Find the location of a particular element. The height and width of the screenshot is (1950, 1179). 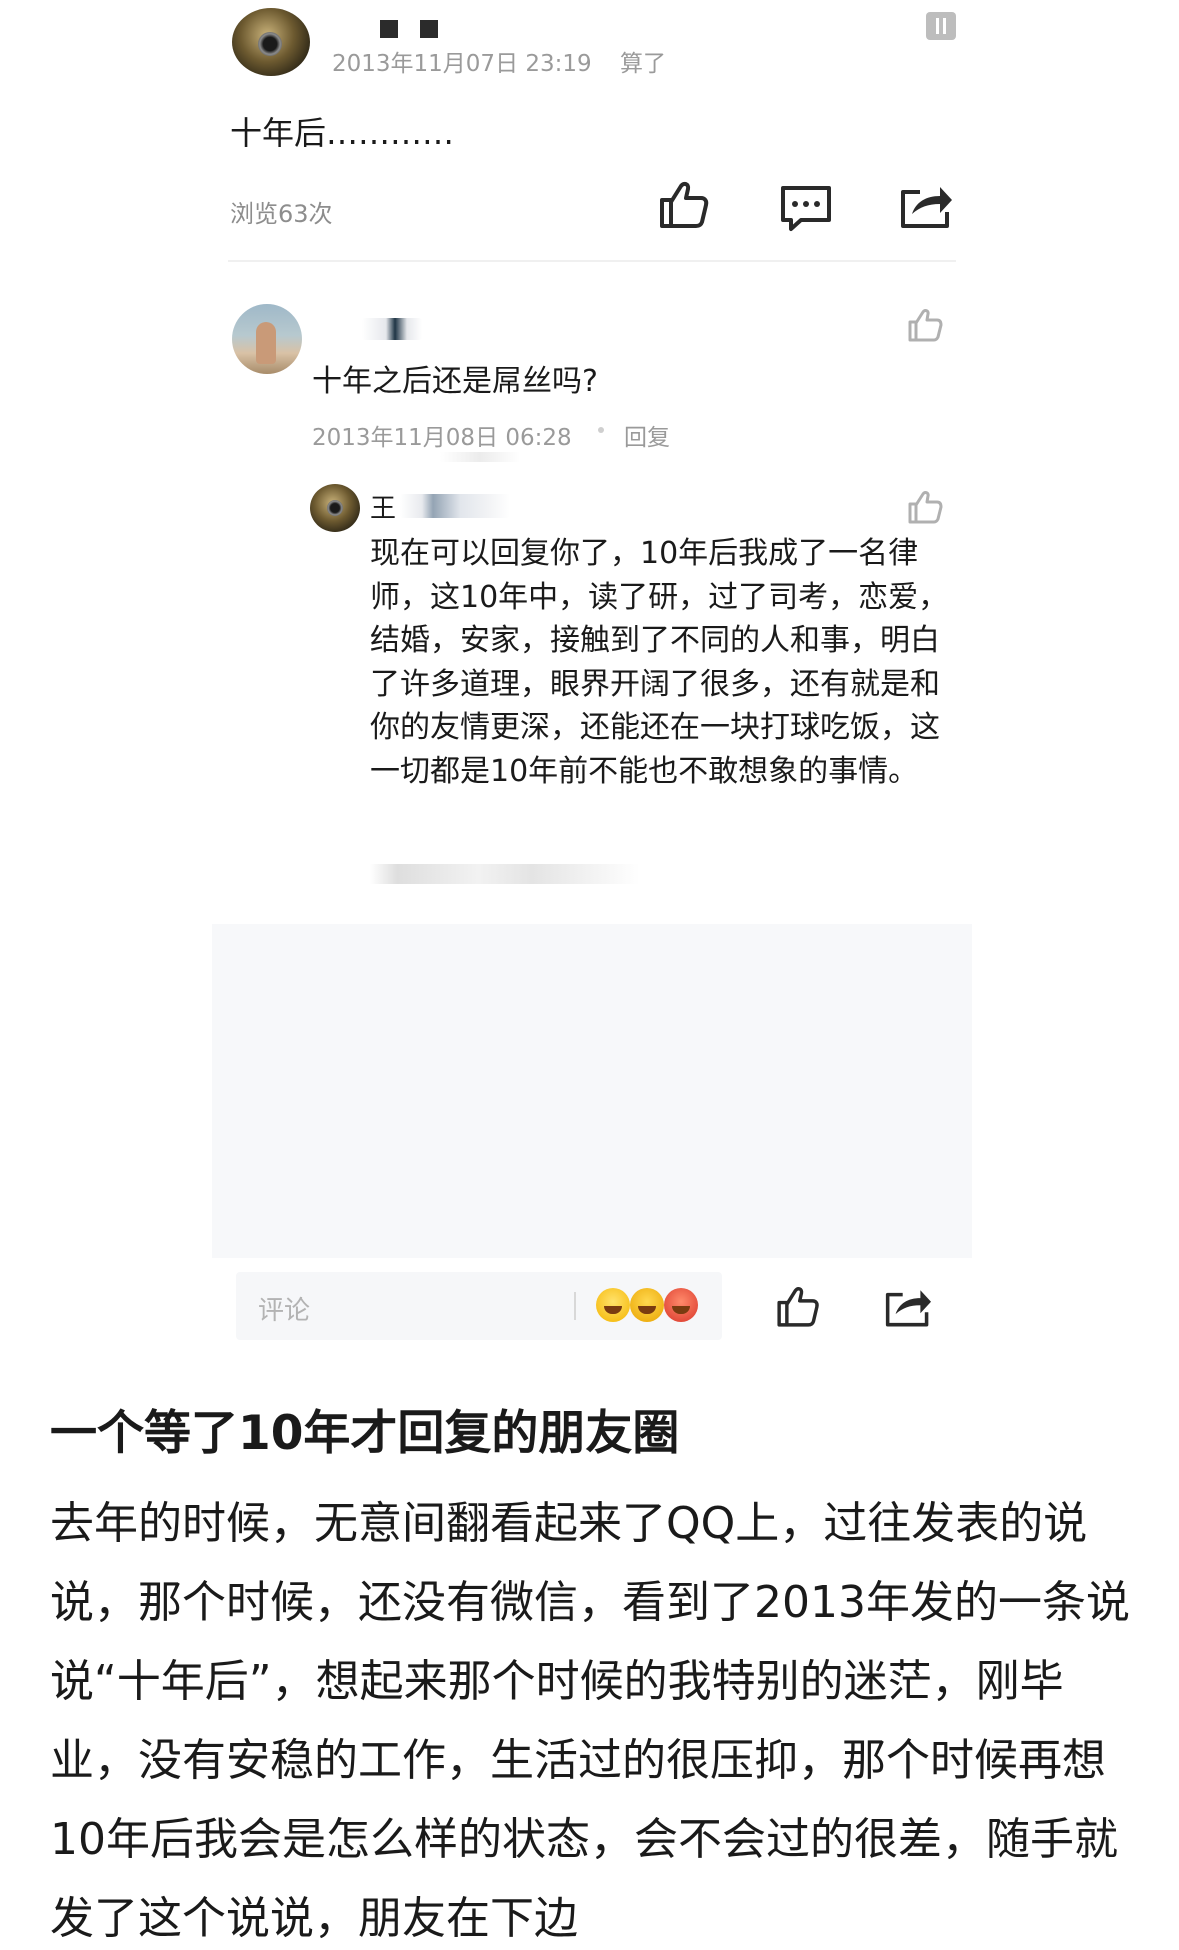

post-label: 算了 is located at coordinates (643, 64).